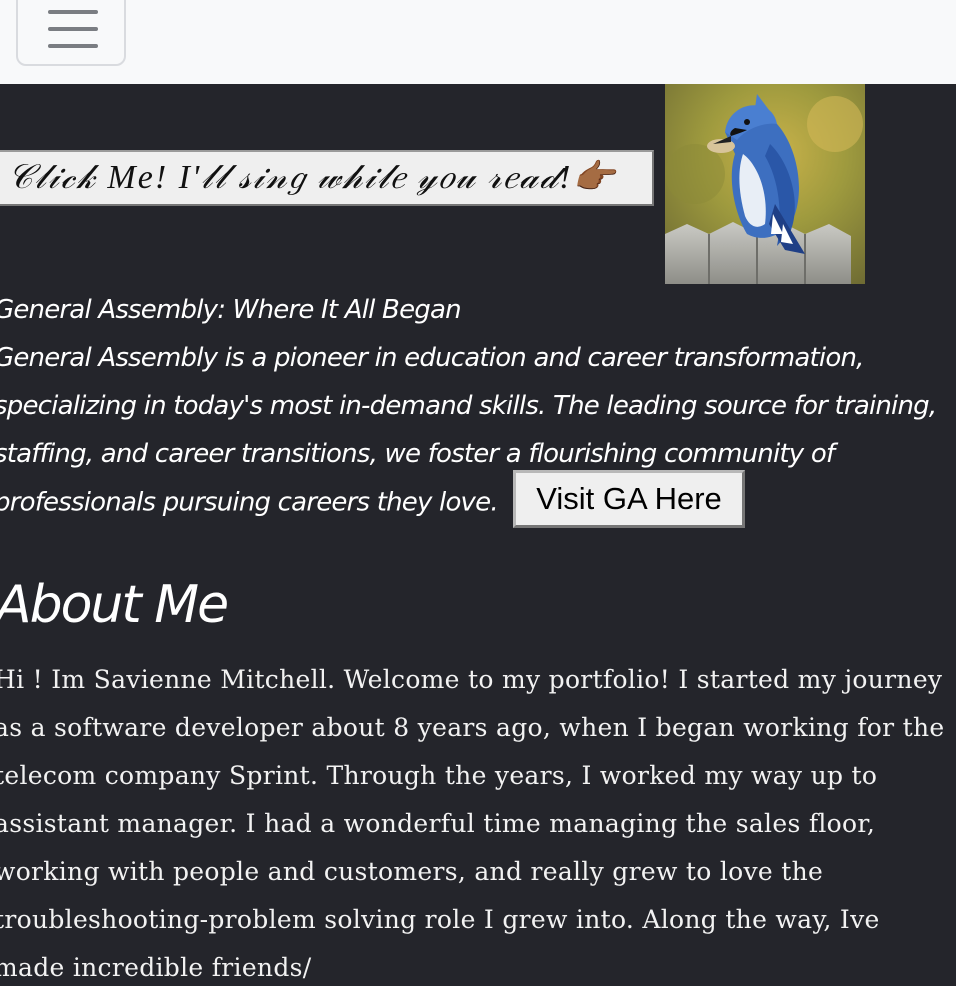 The image size is (956, 986). I want to click on hamburger-menu-icon, so click(73, 12).